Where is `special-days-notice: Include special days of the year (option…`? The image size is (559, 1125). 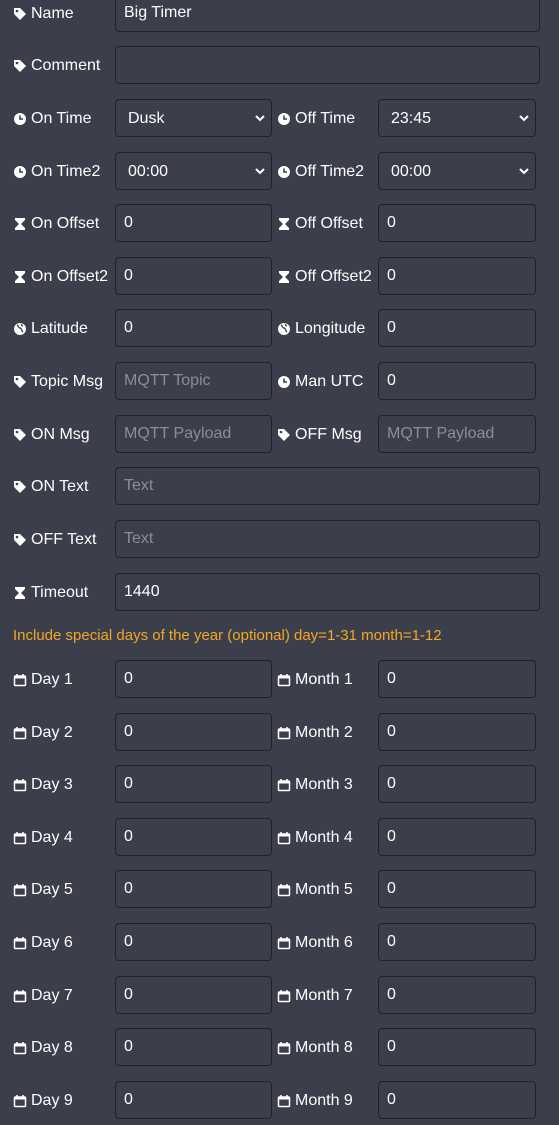 special-days-notice: Include special days of the year (option… is located at coordinates (227, 635).